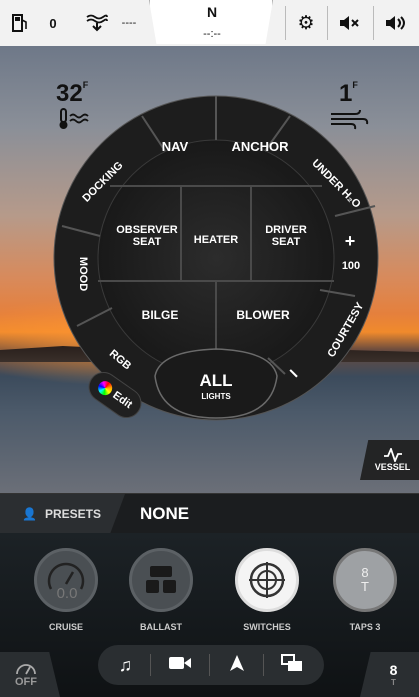 This screenshot has height=697, width=419. I want to click on taps-quick-value: 8, so click(393, 670).